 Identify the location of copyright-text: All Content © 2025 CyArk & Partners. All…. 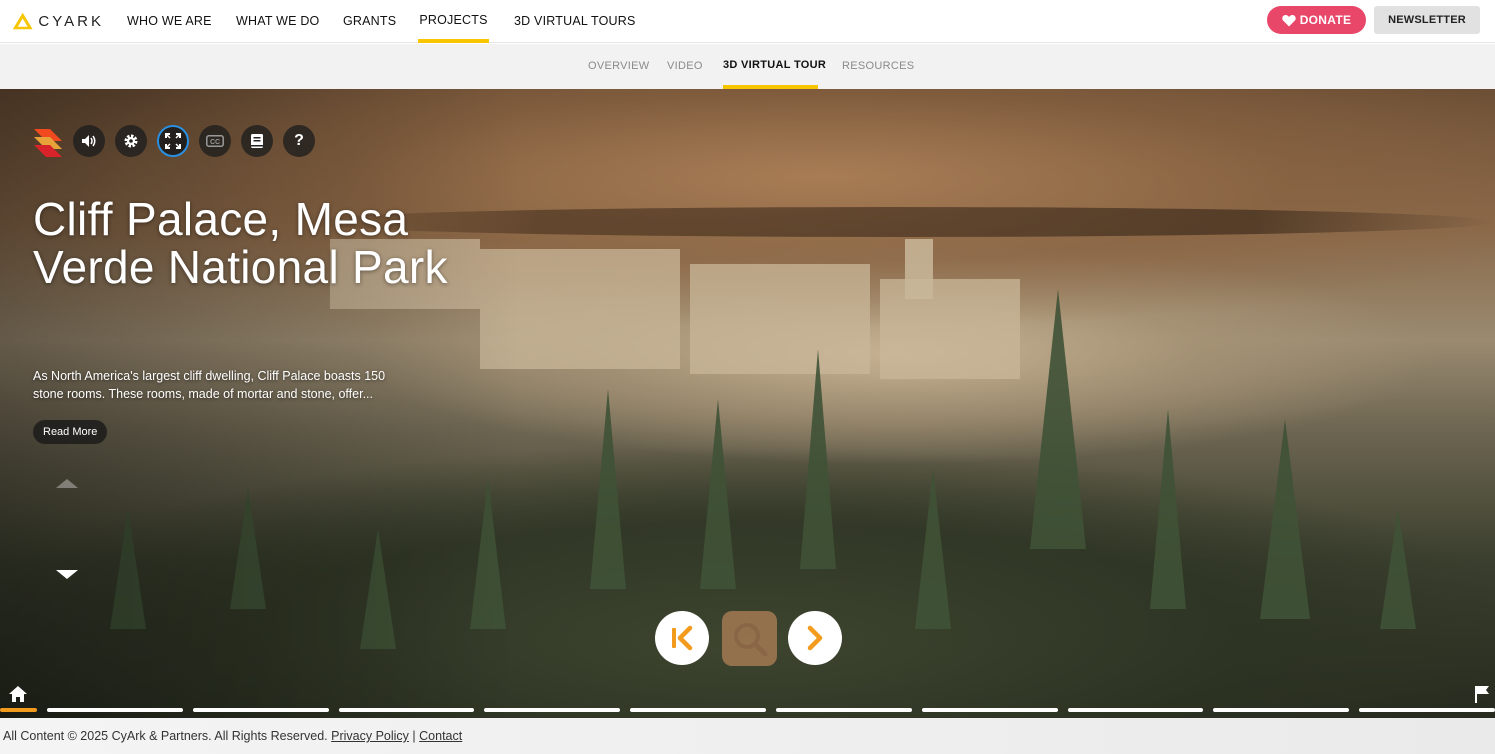
(165, 736).